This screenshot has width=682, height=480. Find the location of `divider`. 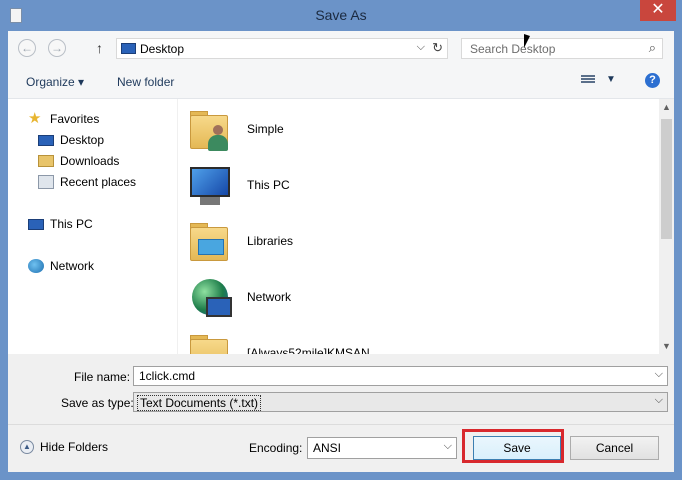

divider is located at coordinates (341, 424).